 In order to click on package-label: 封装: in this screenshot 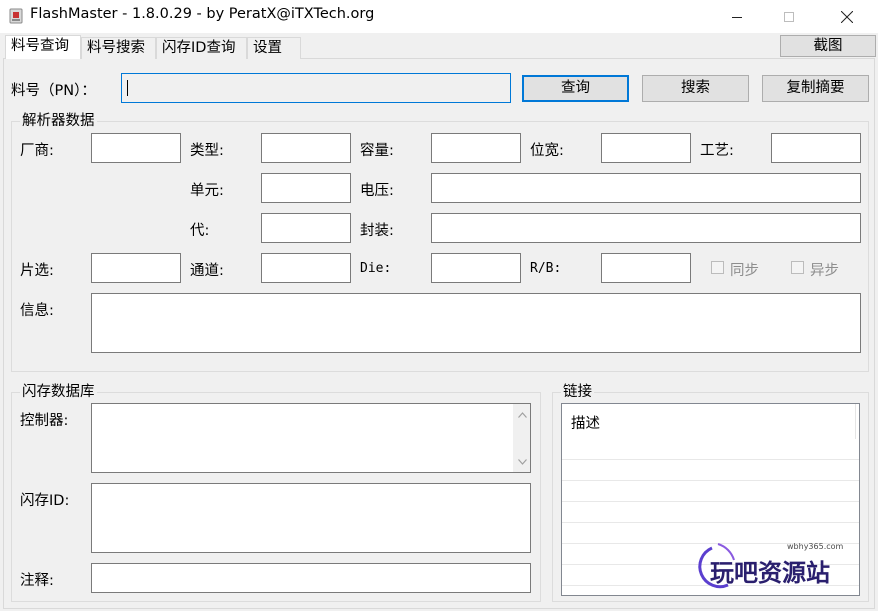, I will do `click(377, 231)`.